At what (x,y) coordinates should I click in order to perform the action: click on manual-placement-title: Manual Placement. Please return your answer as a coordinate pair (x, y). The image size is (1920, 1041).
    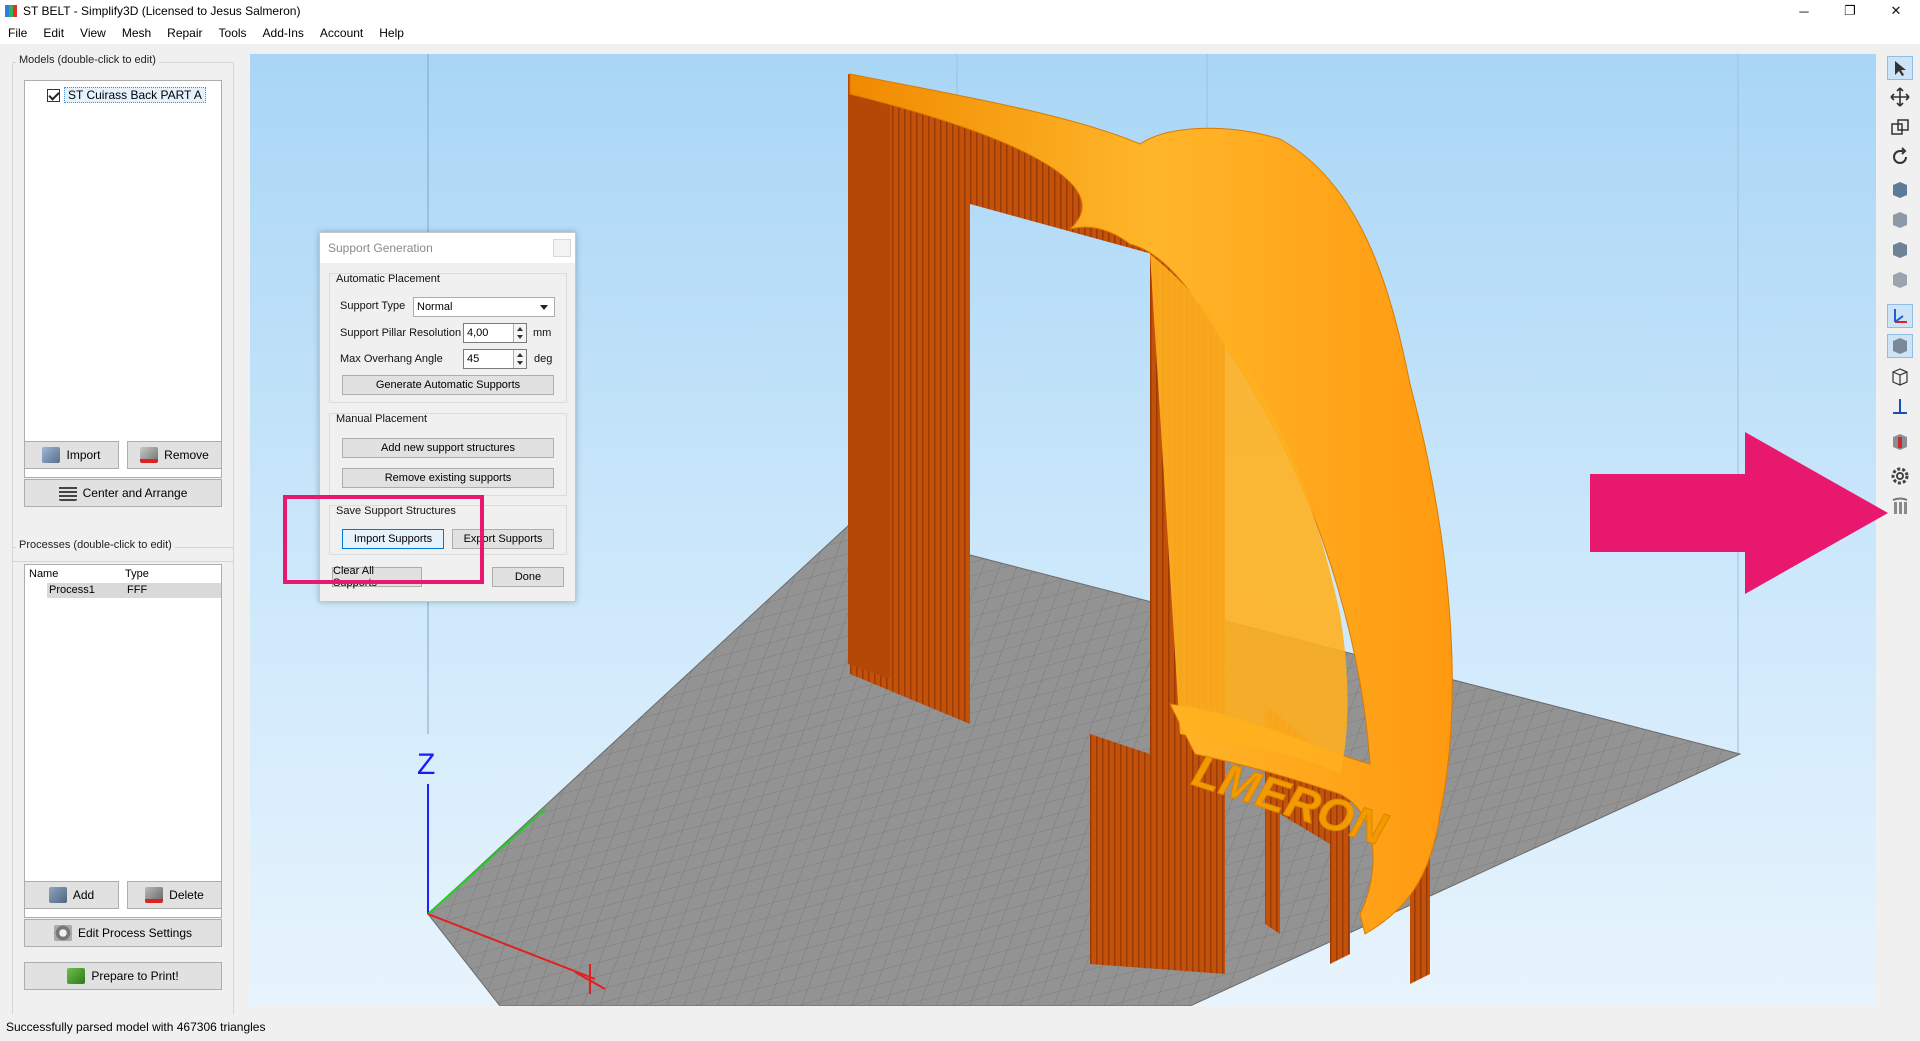
    Looking at the image, I should click on (382, 419).